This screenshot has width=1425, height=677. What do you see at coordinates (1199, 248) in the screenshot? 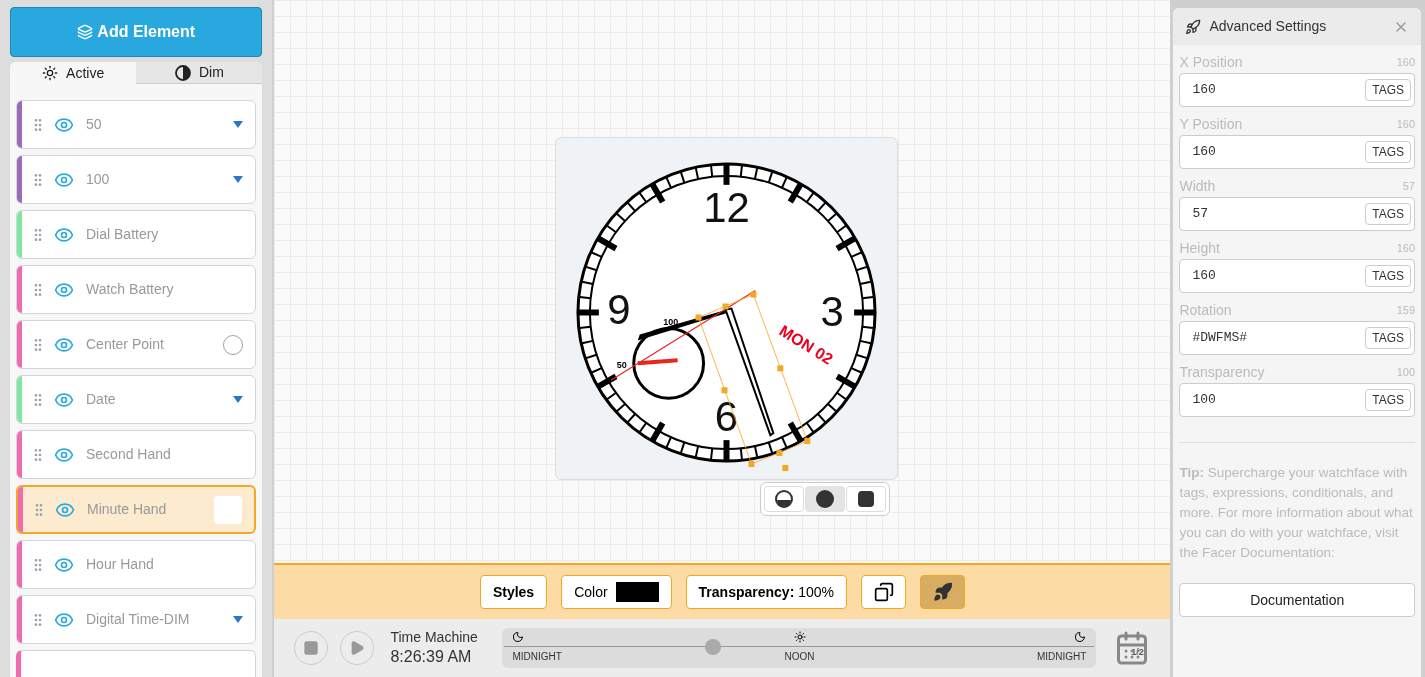
I see `field-label: Height` at bounding box center [1199, 248].